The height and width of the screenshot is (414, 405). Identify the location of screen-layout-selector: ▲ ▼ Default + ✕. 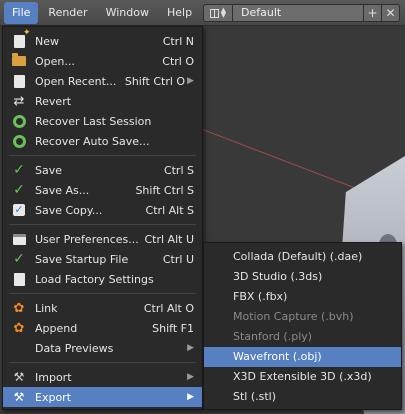
(301, 13).